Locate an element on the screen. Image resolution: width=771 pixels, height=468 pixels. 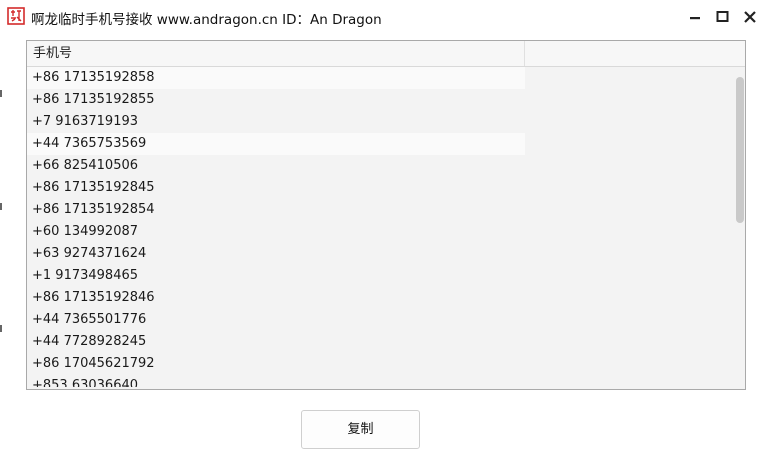
phone-number-cell: +86 17135192846 is located at coordinates (93, 297).